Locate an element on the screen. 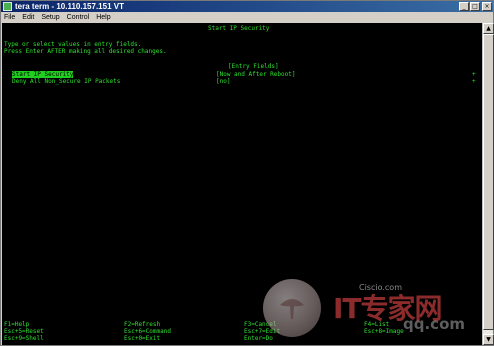 The image size is (494, 346). function-key-help: F1=Help is located at coordinates (17, 324).